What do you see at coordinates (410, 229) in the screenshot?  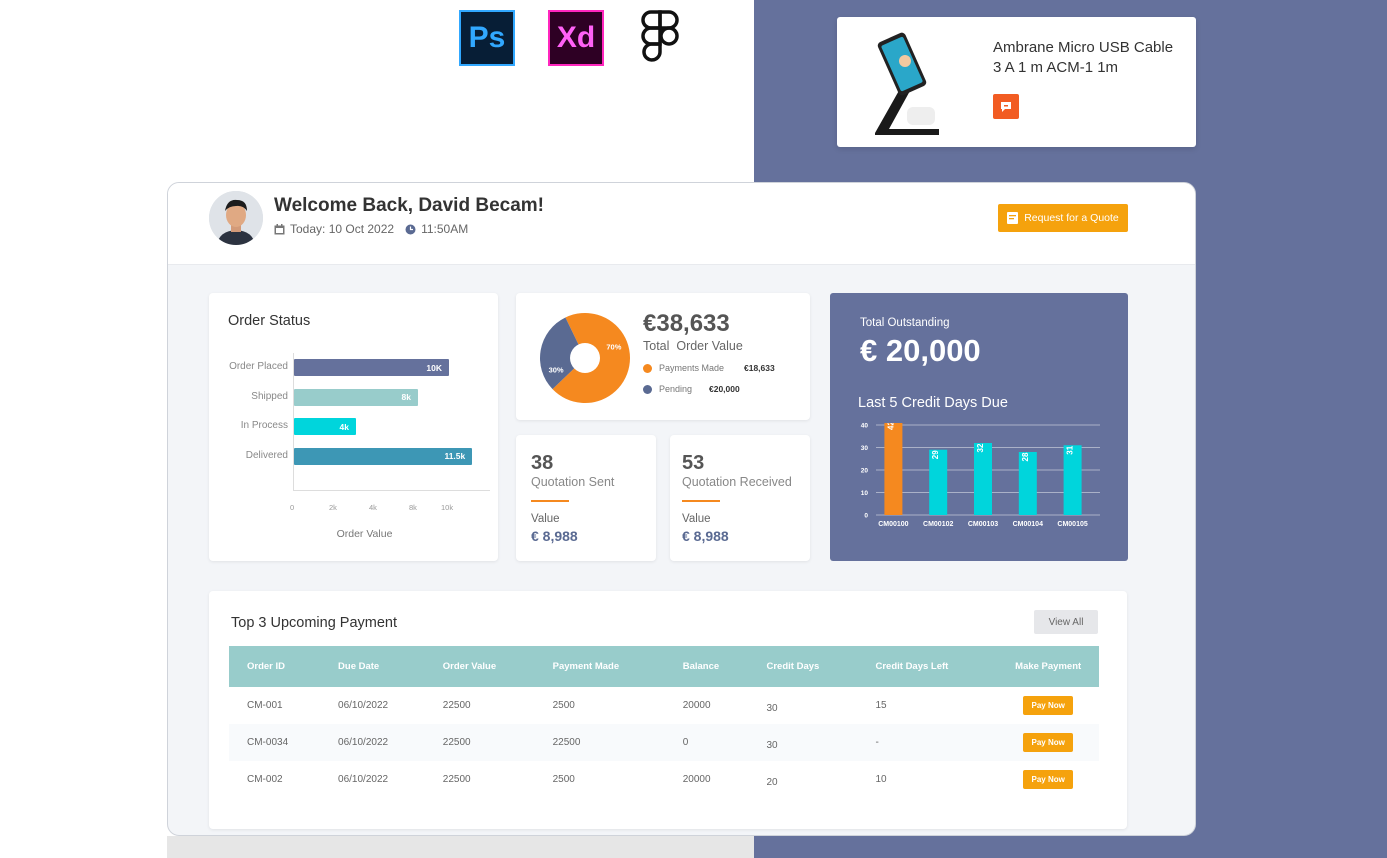 I see `clock-icon` at bounding box center [410, 229].